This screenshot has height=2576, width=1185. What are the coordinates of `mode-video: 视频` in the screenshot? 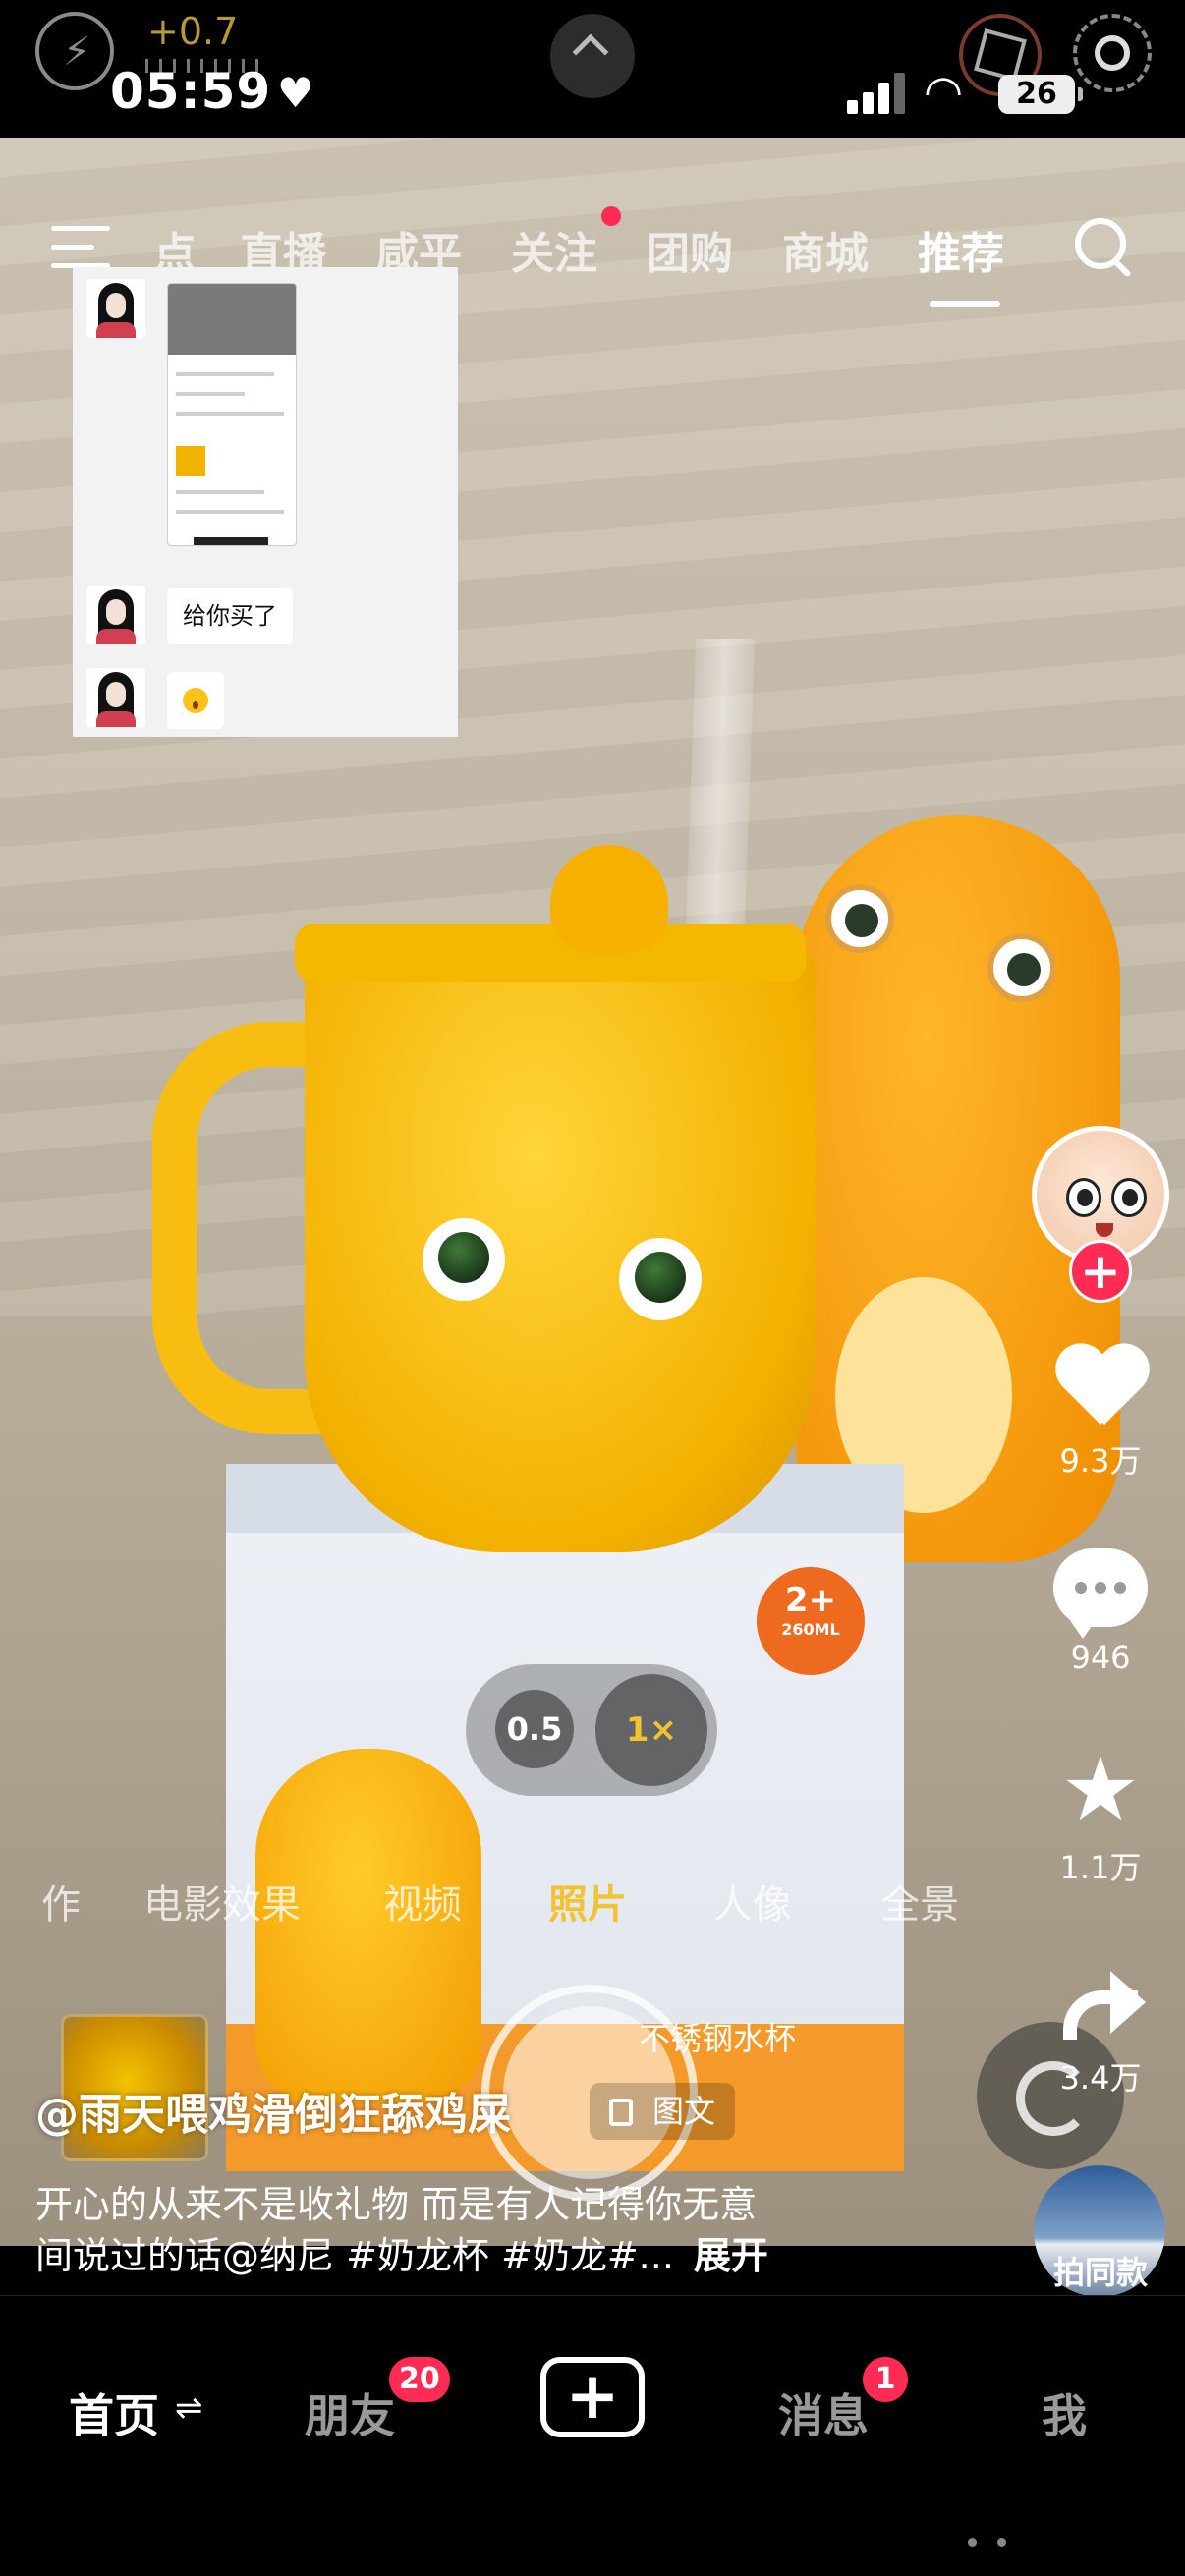 It's located at (423, 1901).